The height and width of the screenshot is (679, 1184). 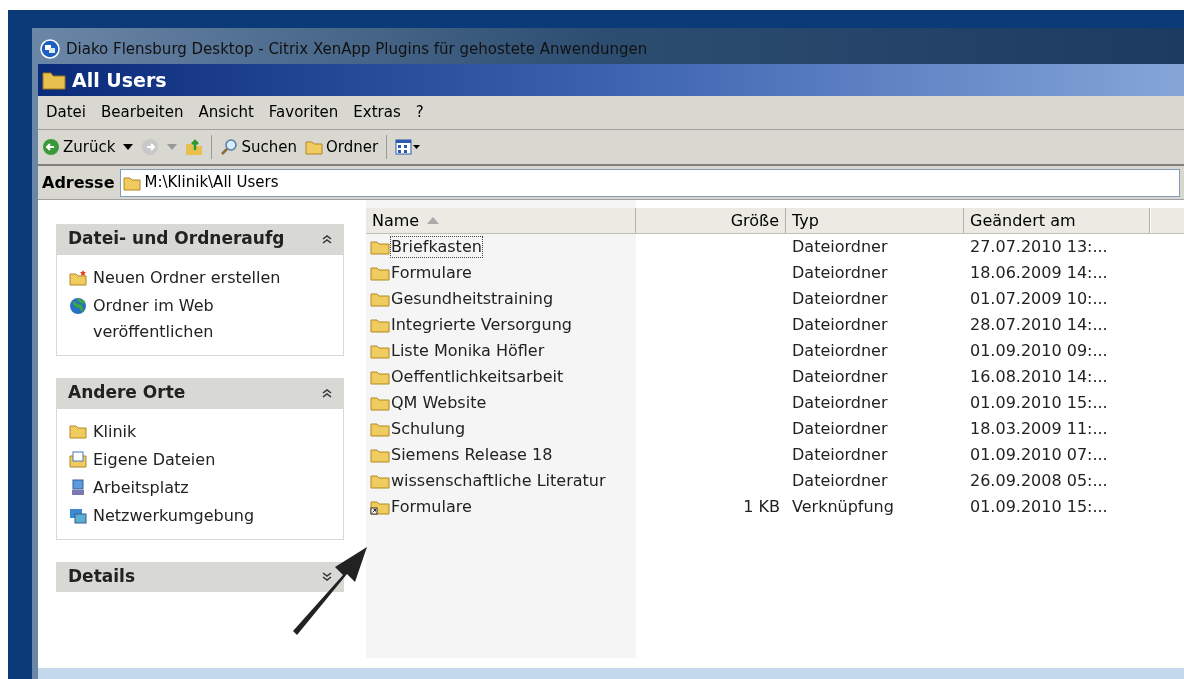 I want to click on sidebar-link: Ordner im Web veröffentlichen, so click(x=200, y=319).